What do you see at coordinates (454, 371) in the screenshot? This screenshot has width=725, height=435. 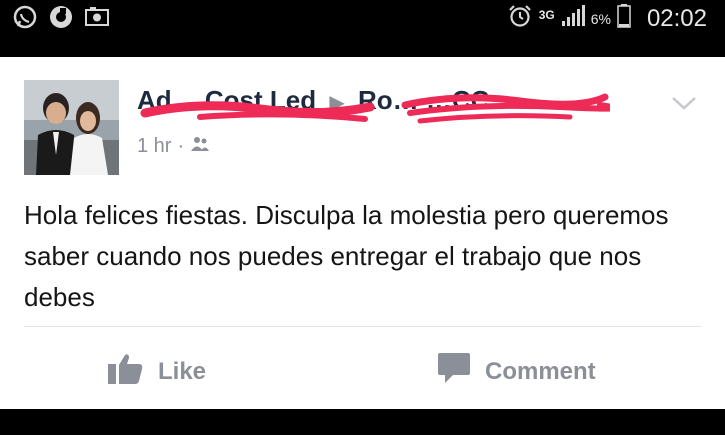 I see `comment-icon` at bounding box center [454, 371].